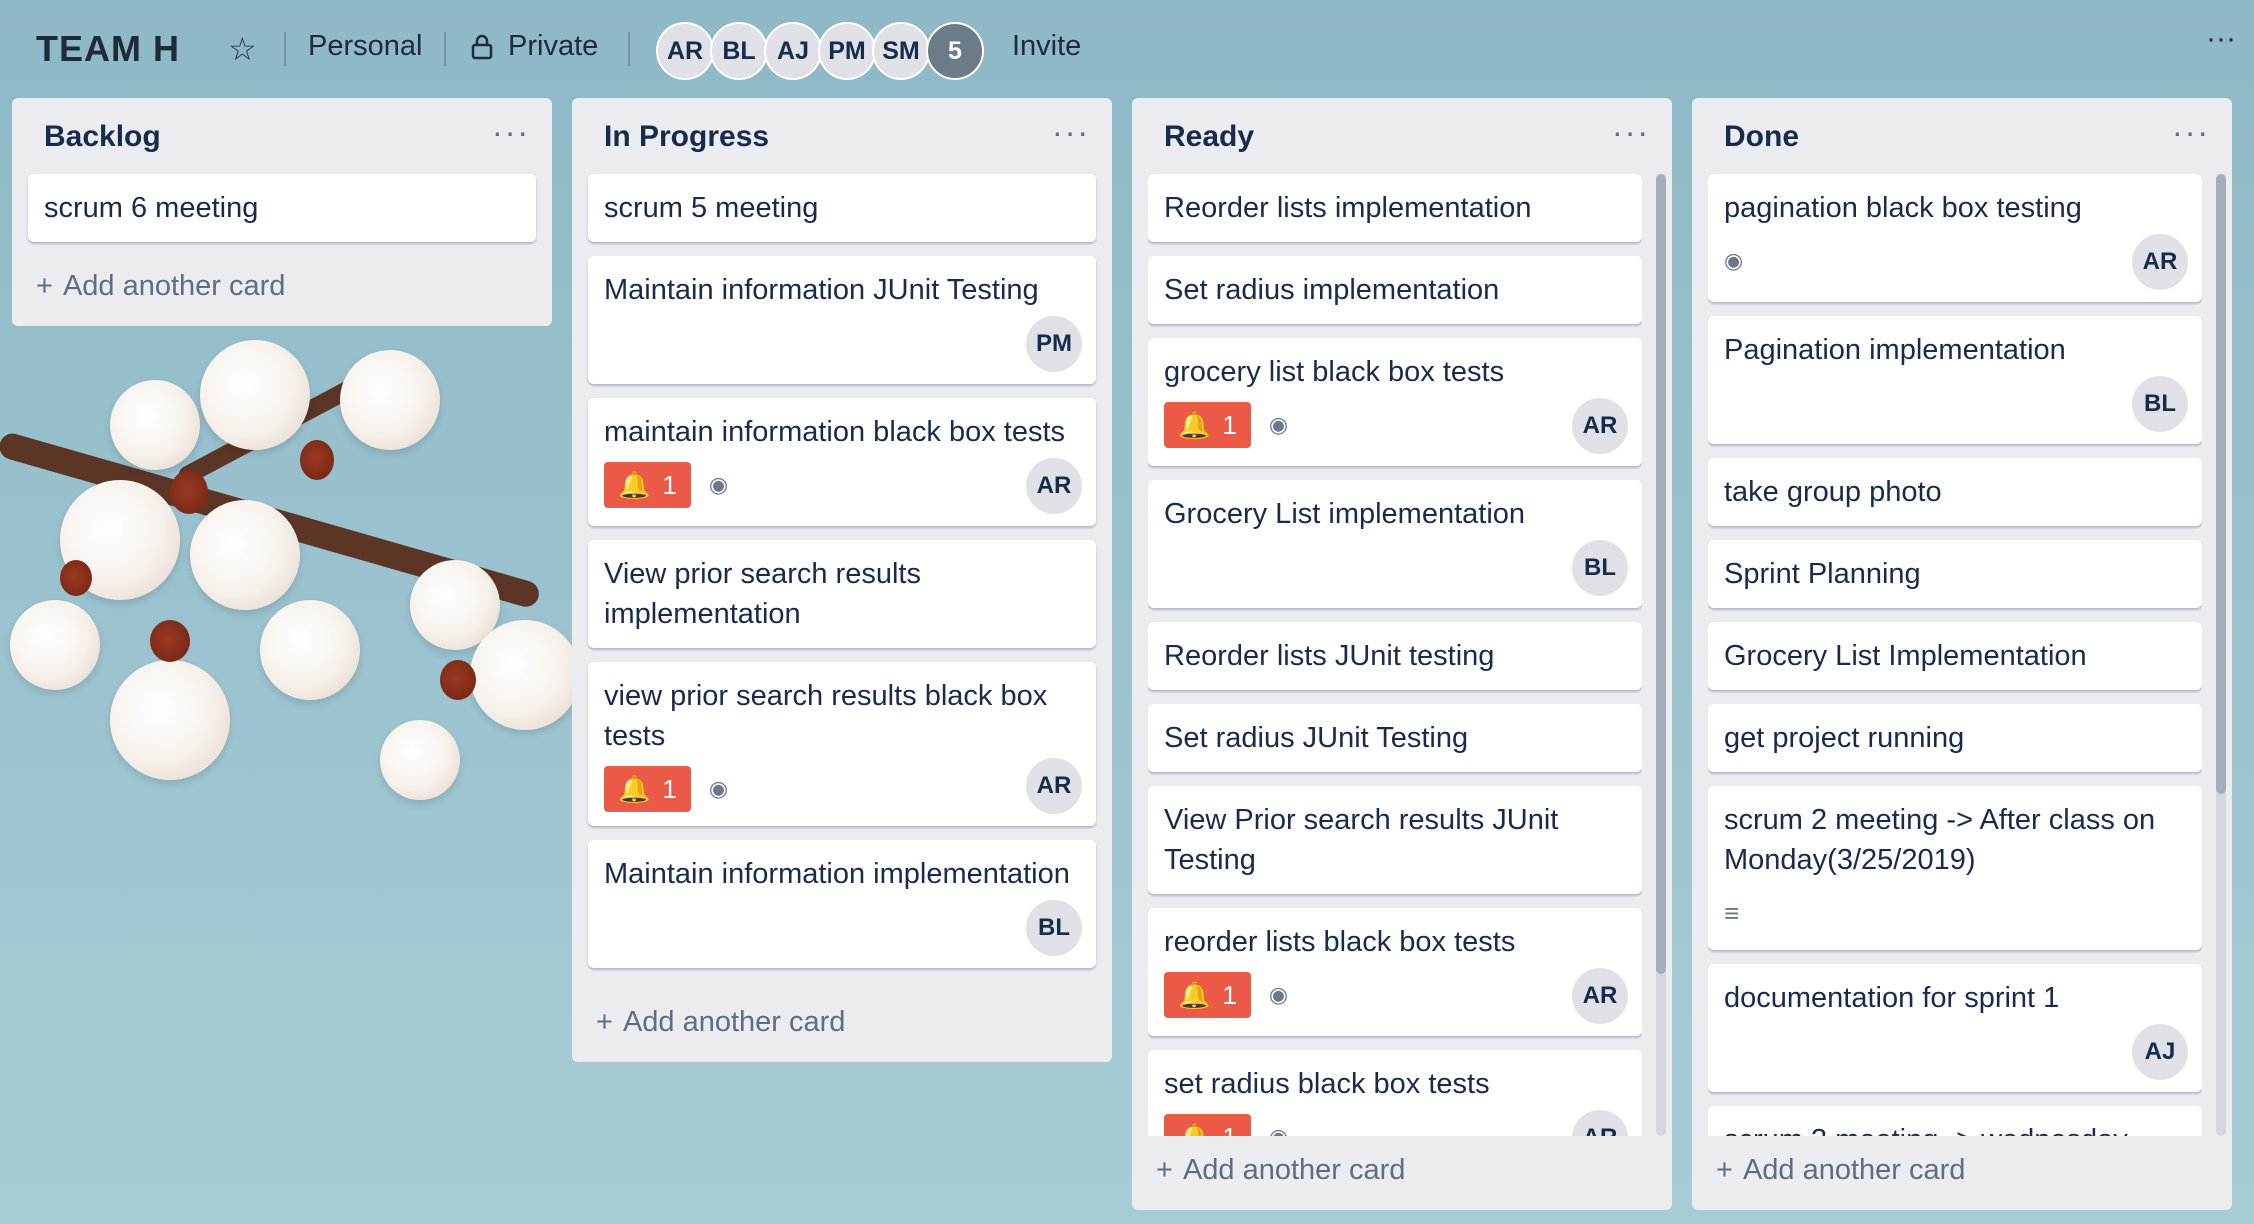  What do you see at coordinates (1395, 208) in the screenshot?
I see `card: Reorder lists implementation` at bounding box center [1395, 208].